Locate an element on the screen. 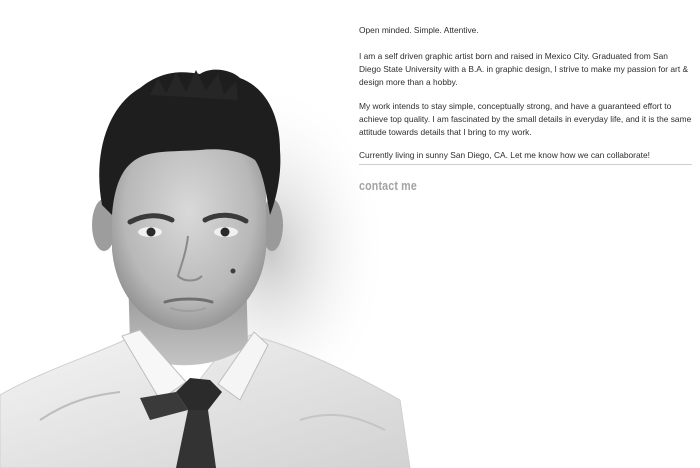 Image resolution: width=700 pixels, height=468 pixels. divider is located at coordinates (525, 164).